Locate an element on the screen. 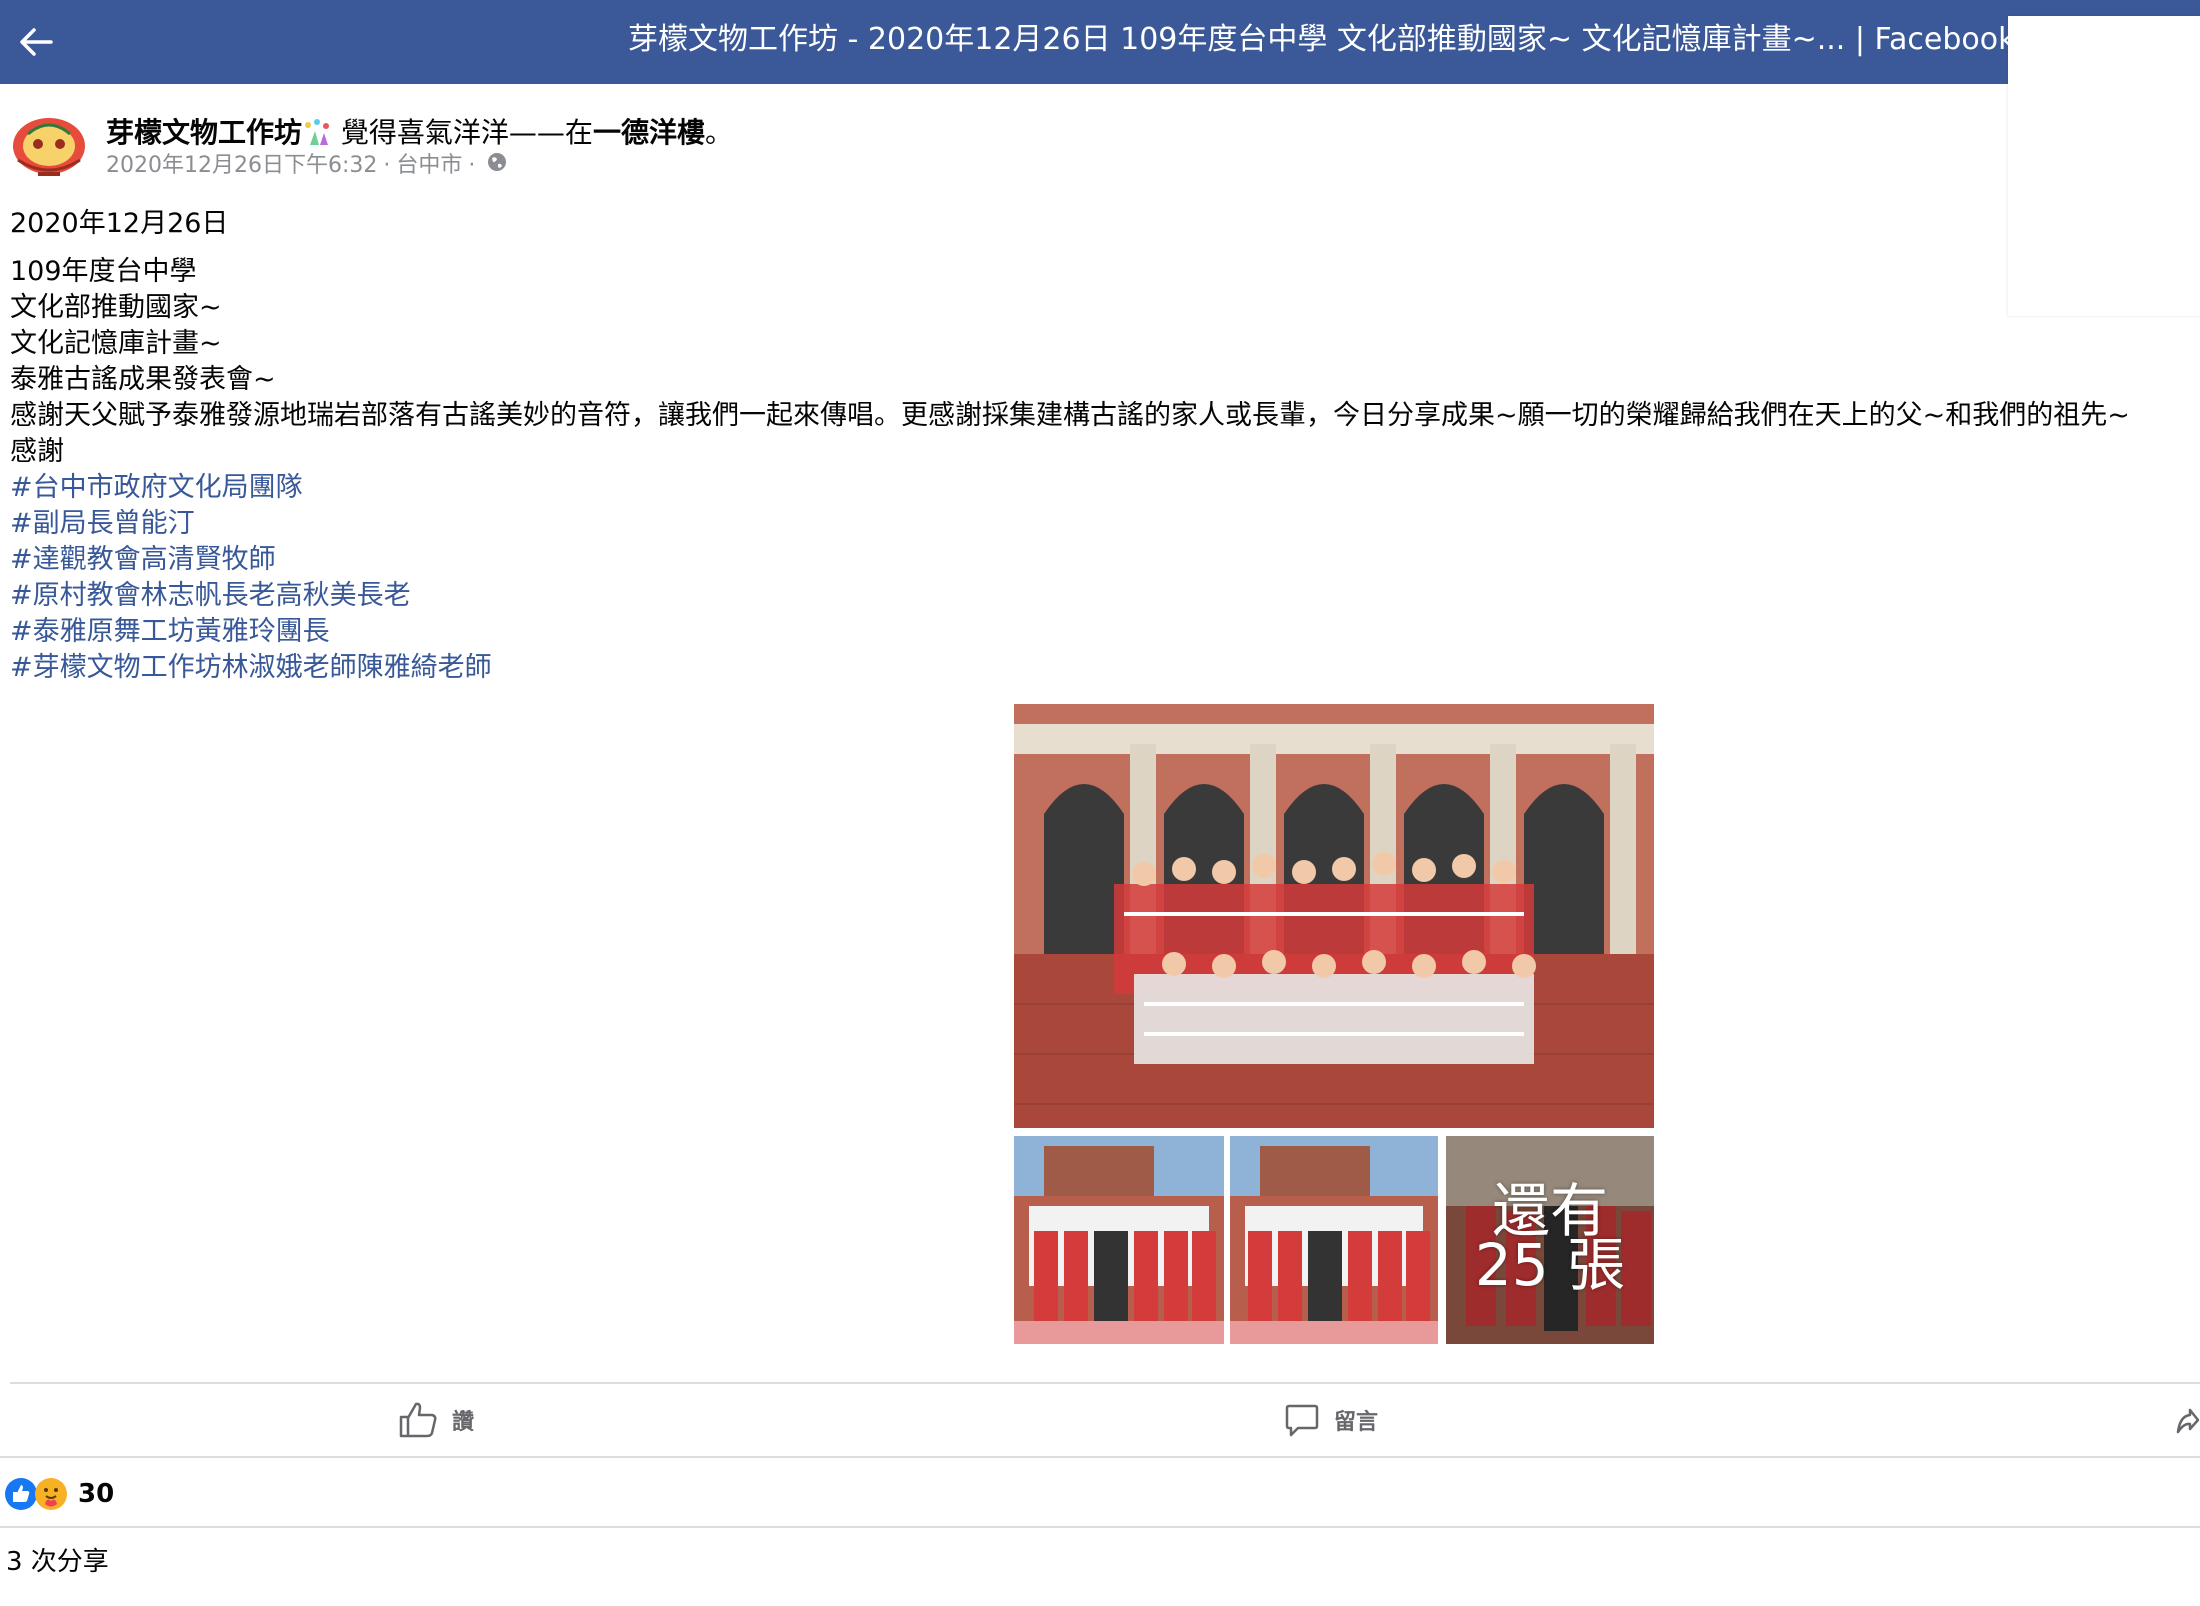 This screenshot has height=1606, width=2200. back-arrow-icon is located at coordinates (36, 42).